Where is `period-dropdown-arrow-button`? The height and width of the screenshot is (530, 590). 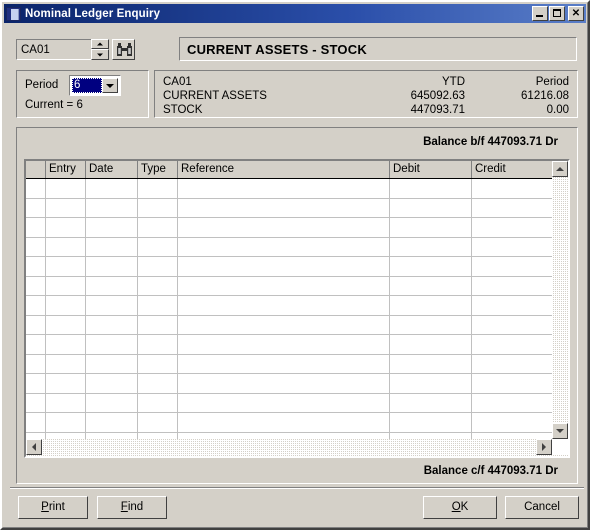 period-dropdown-arrow-button is located at coordinates (110, 85).